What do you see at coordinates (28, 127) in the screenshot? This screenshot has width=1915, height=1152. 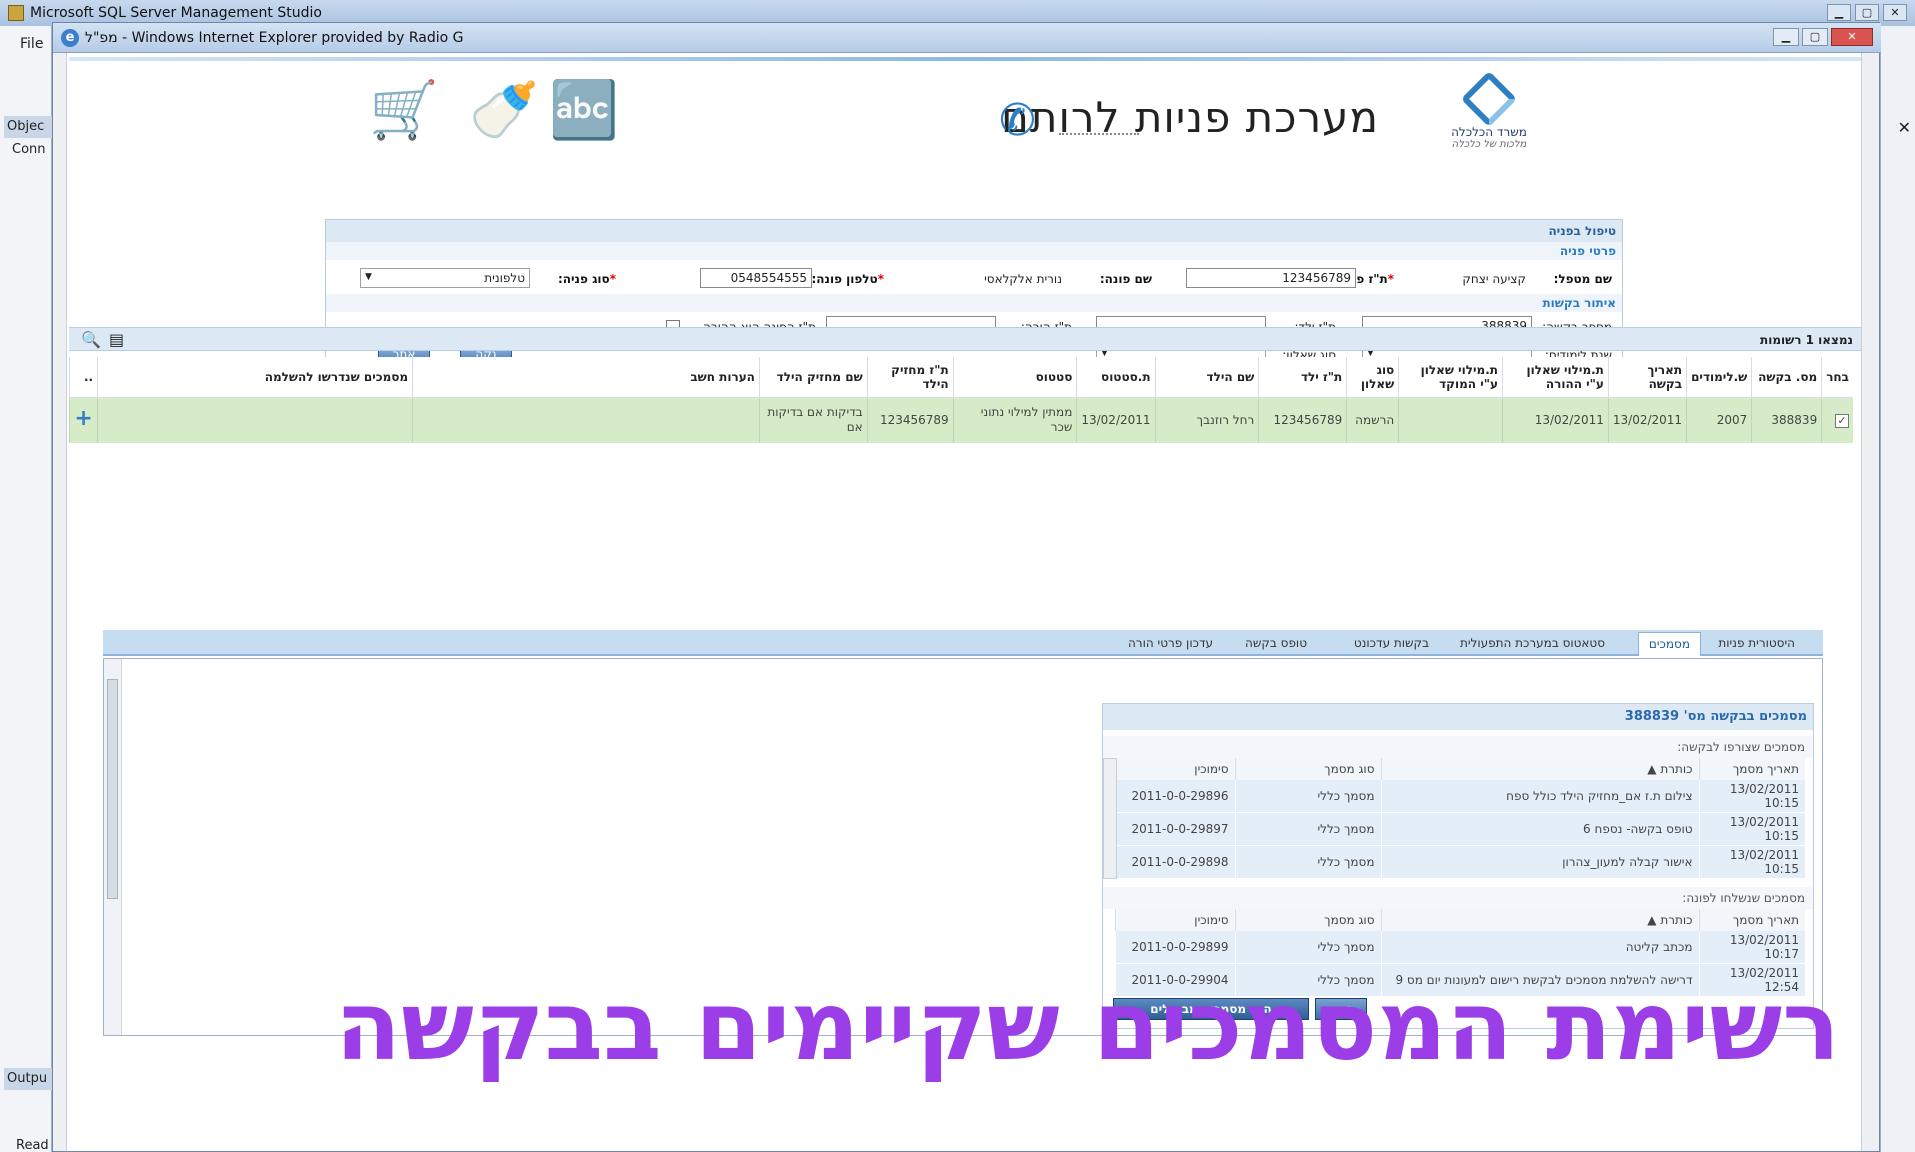 I see `object-explorer-tab: Objec` at bounding box center [28, 127].